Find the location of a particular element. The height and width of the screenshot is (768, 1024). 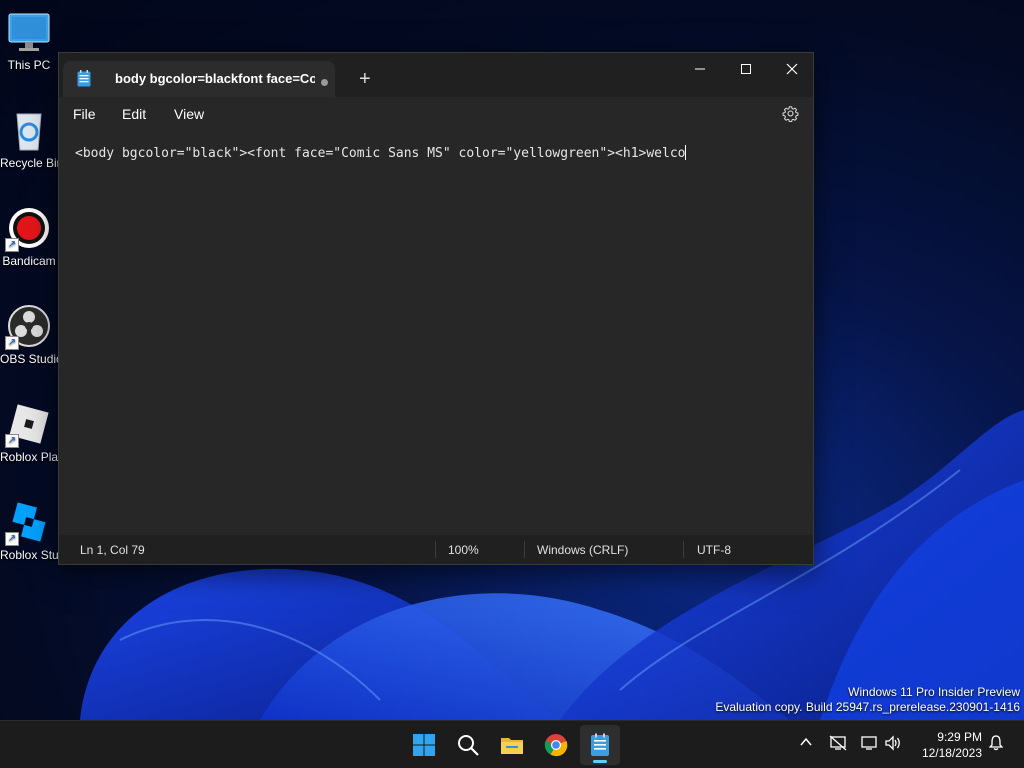

monitor-icon is located at coordinates (29, 32).